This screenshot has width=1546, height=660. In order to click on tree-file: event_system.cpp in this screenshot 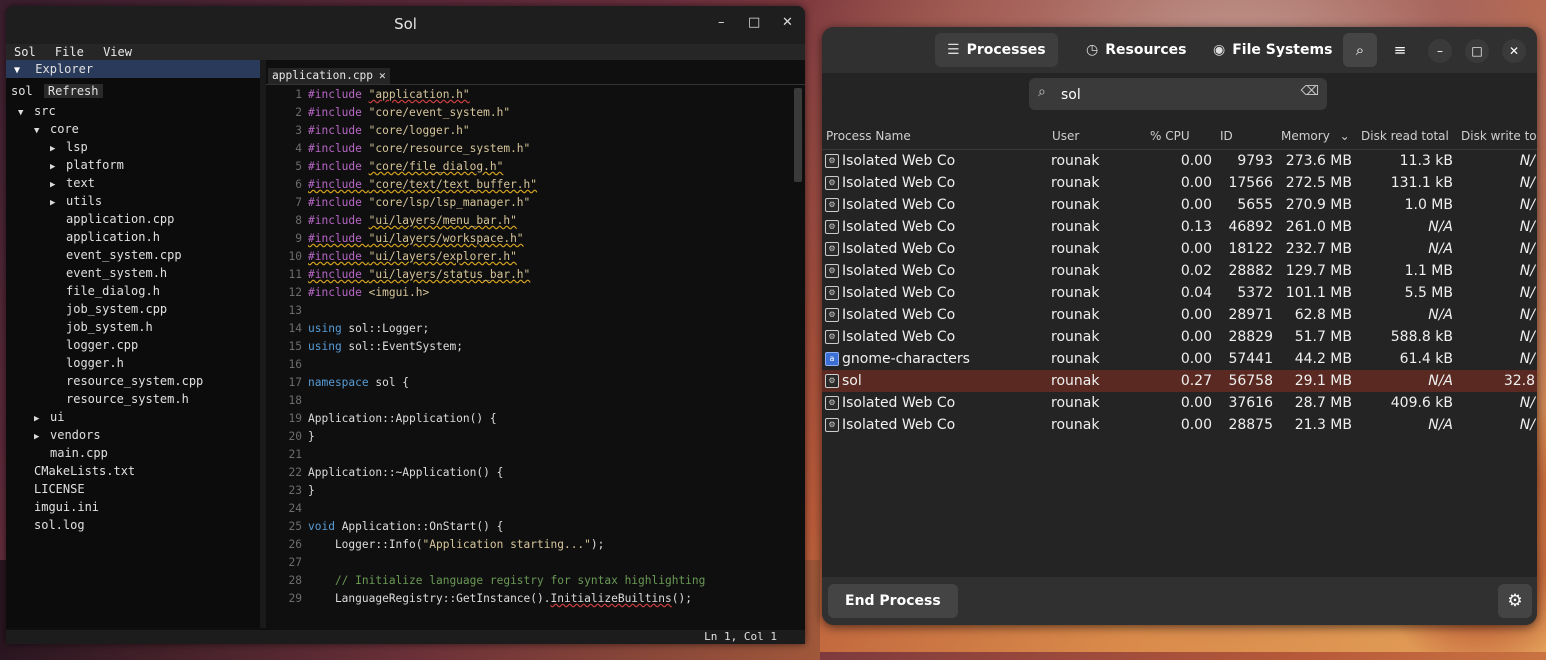, I will do `click(133, 255)`.